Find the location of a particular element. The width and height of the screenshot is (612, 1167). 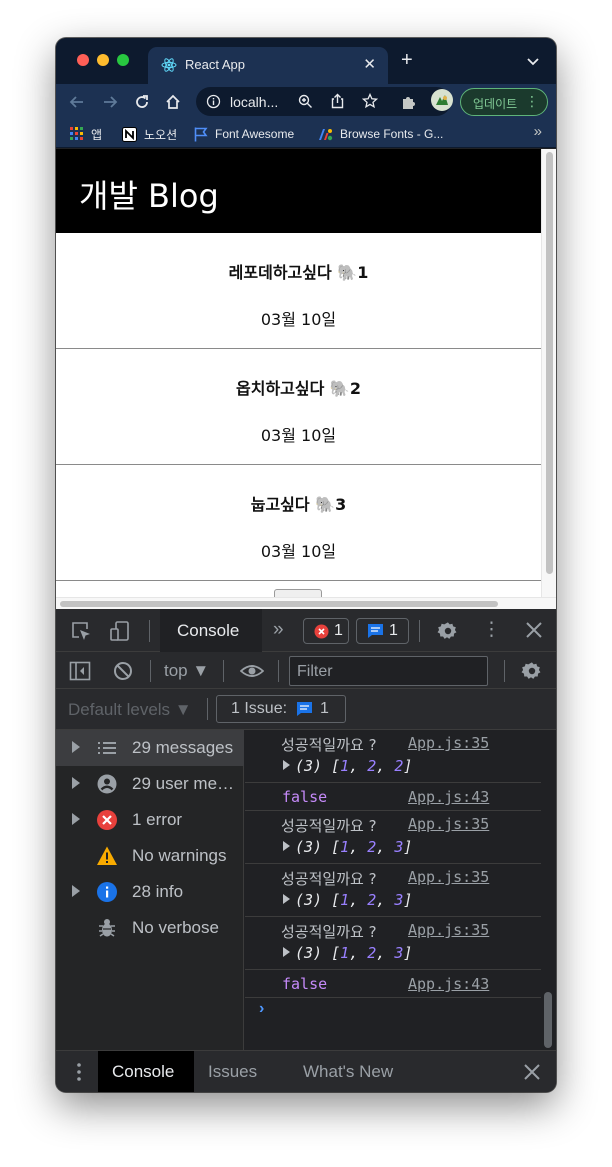

console-scrollbar is located at coordinates (548, 890).